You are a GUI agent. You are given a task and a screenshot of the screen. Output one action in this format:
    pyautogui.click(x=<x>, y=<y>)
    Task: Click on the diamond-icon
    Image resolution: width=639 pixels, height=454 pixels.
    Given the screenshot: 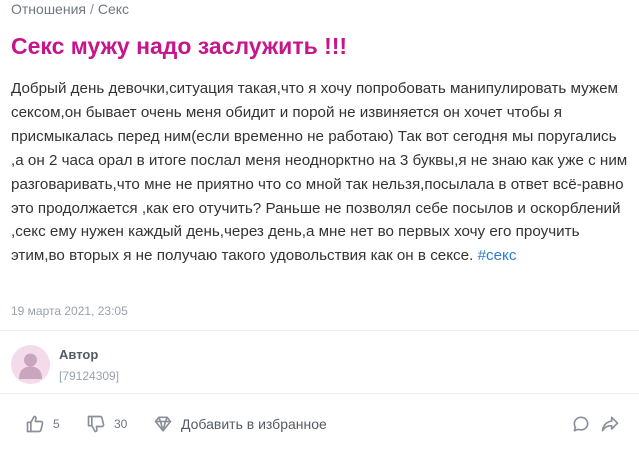 What is the action you would take?
    pyautogui.click(x=163, y=424)
    